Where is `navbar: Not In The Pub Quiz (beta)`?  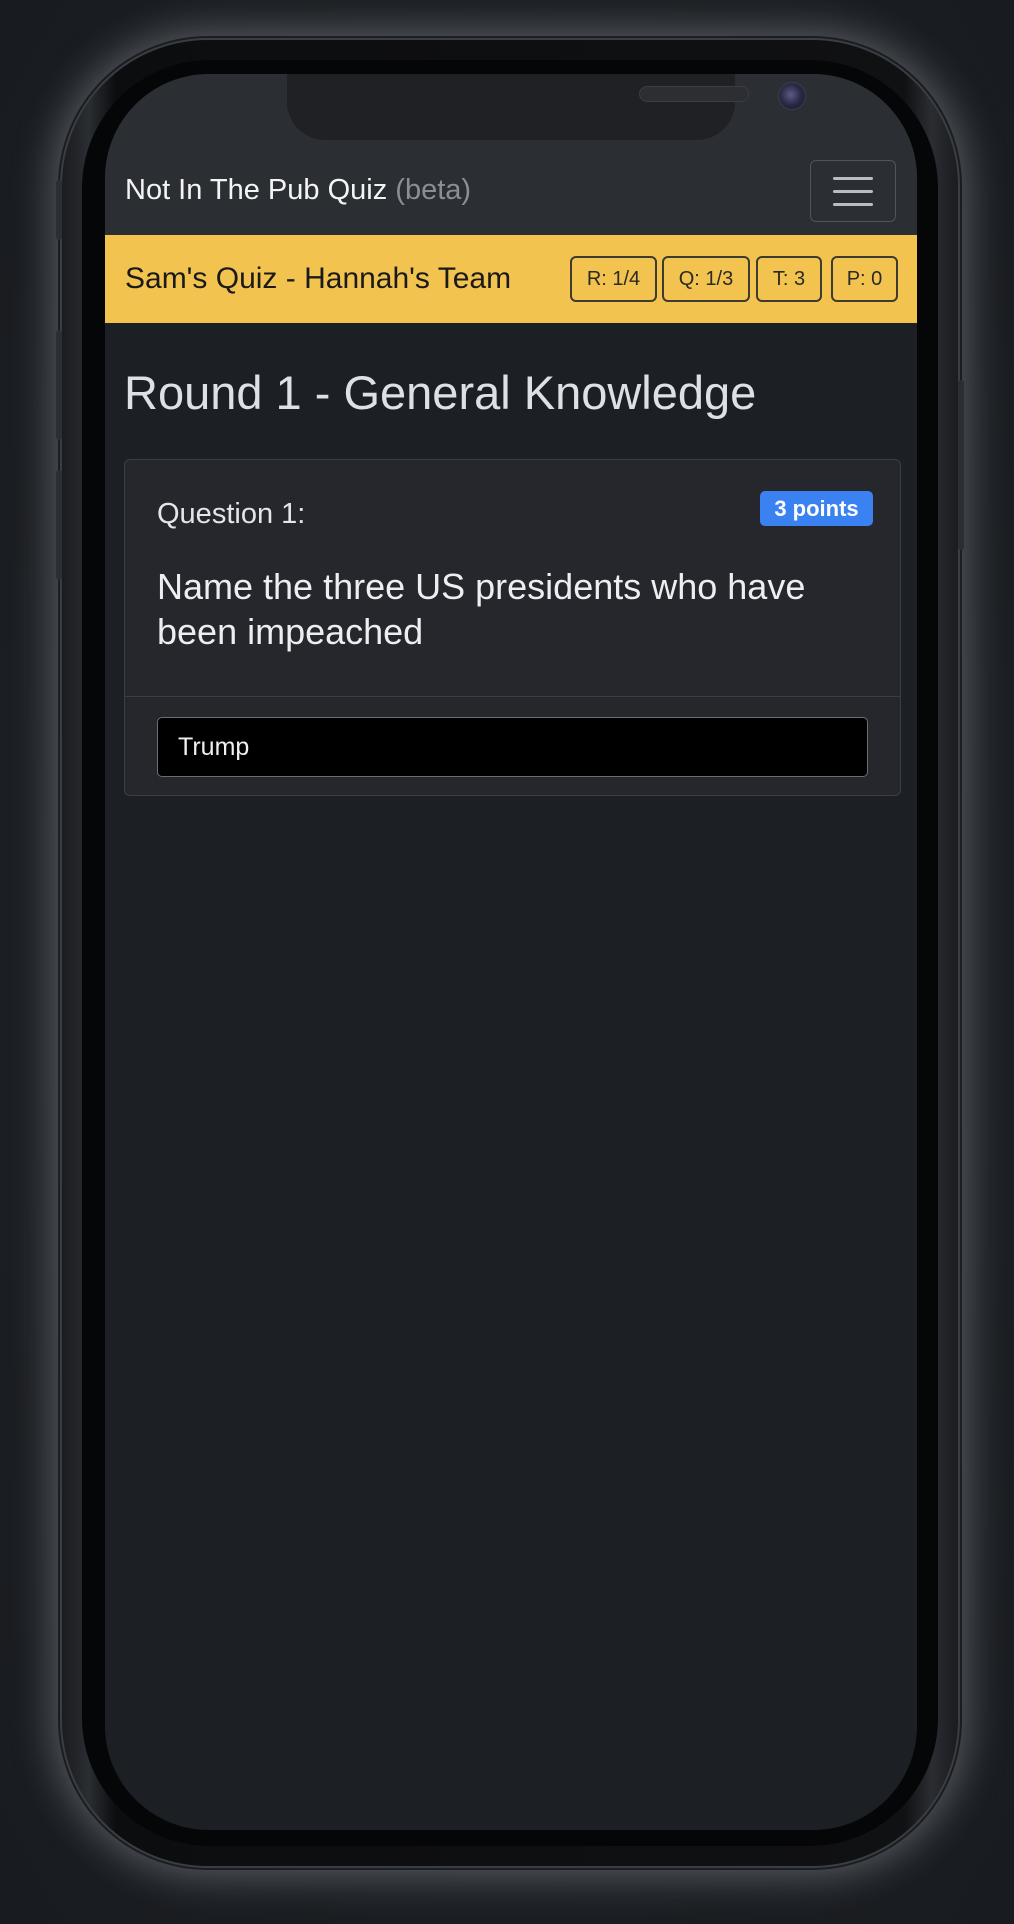 navbar: Not In The Pub Quiz (beta) is located at coordinates (511, 154).